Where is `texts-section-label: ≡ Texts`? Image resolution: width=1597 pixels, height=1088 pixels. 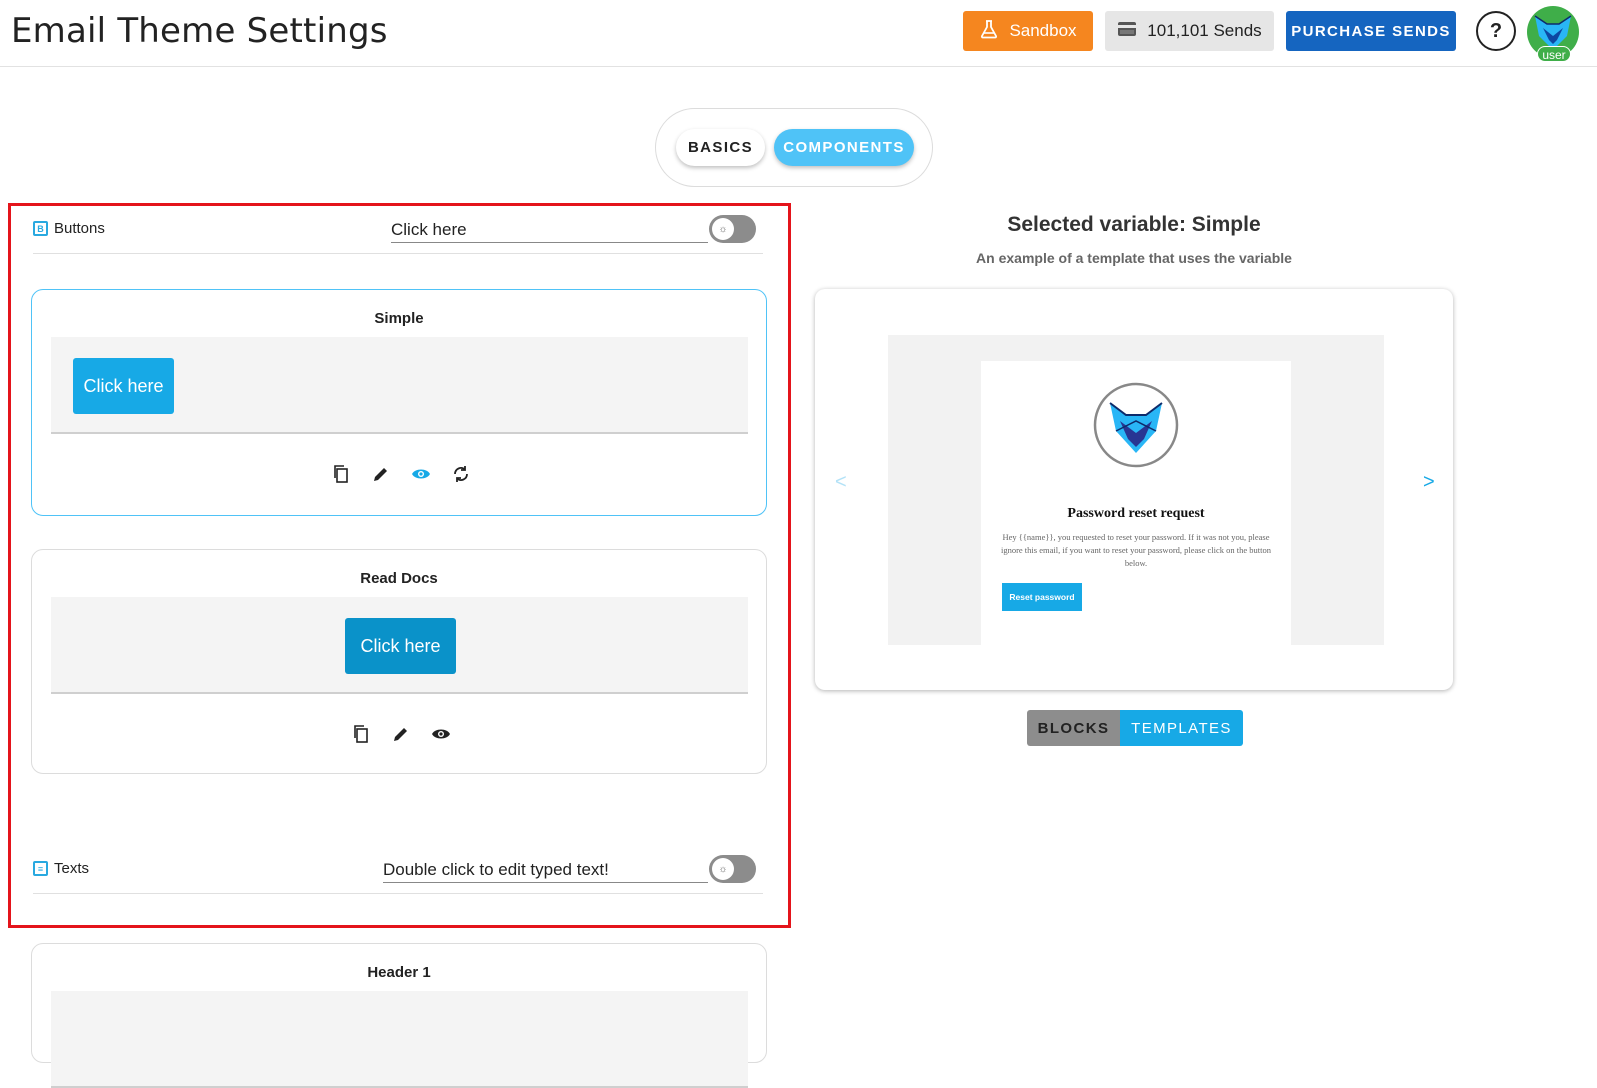 texts-section-label: ≡ Texts is located at coordinates (61, 868).